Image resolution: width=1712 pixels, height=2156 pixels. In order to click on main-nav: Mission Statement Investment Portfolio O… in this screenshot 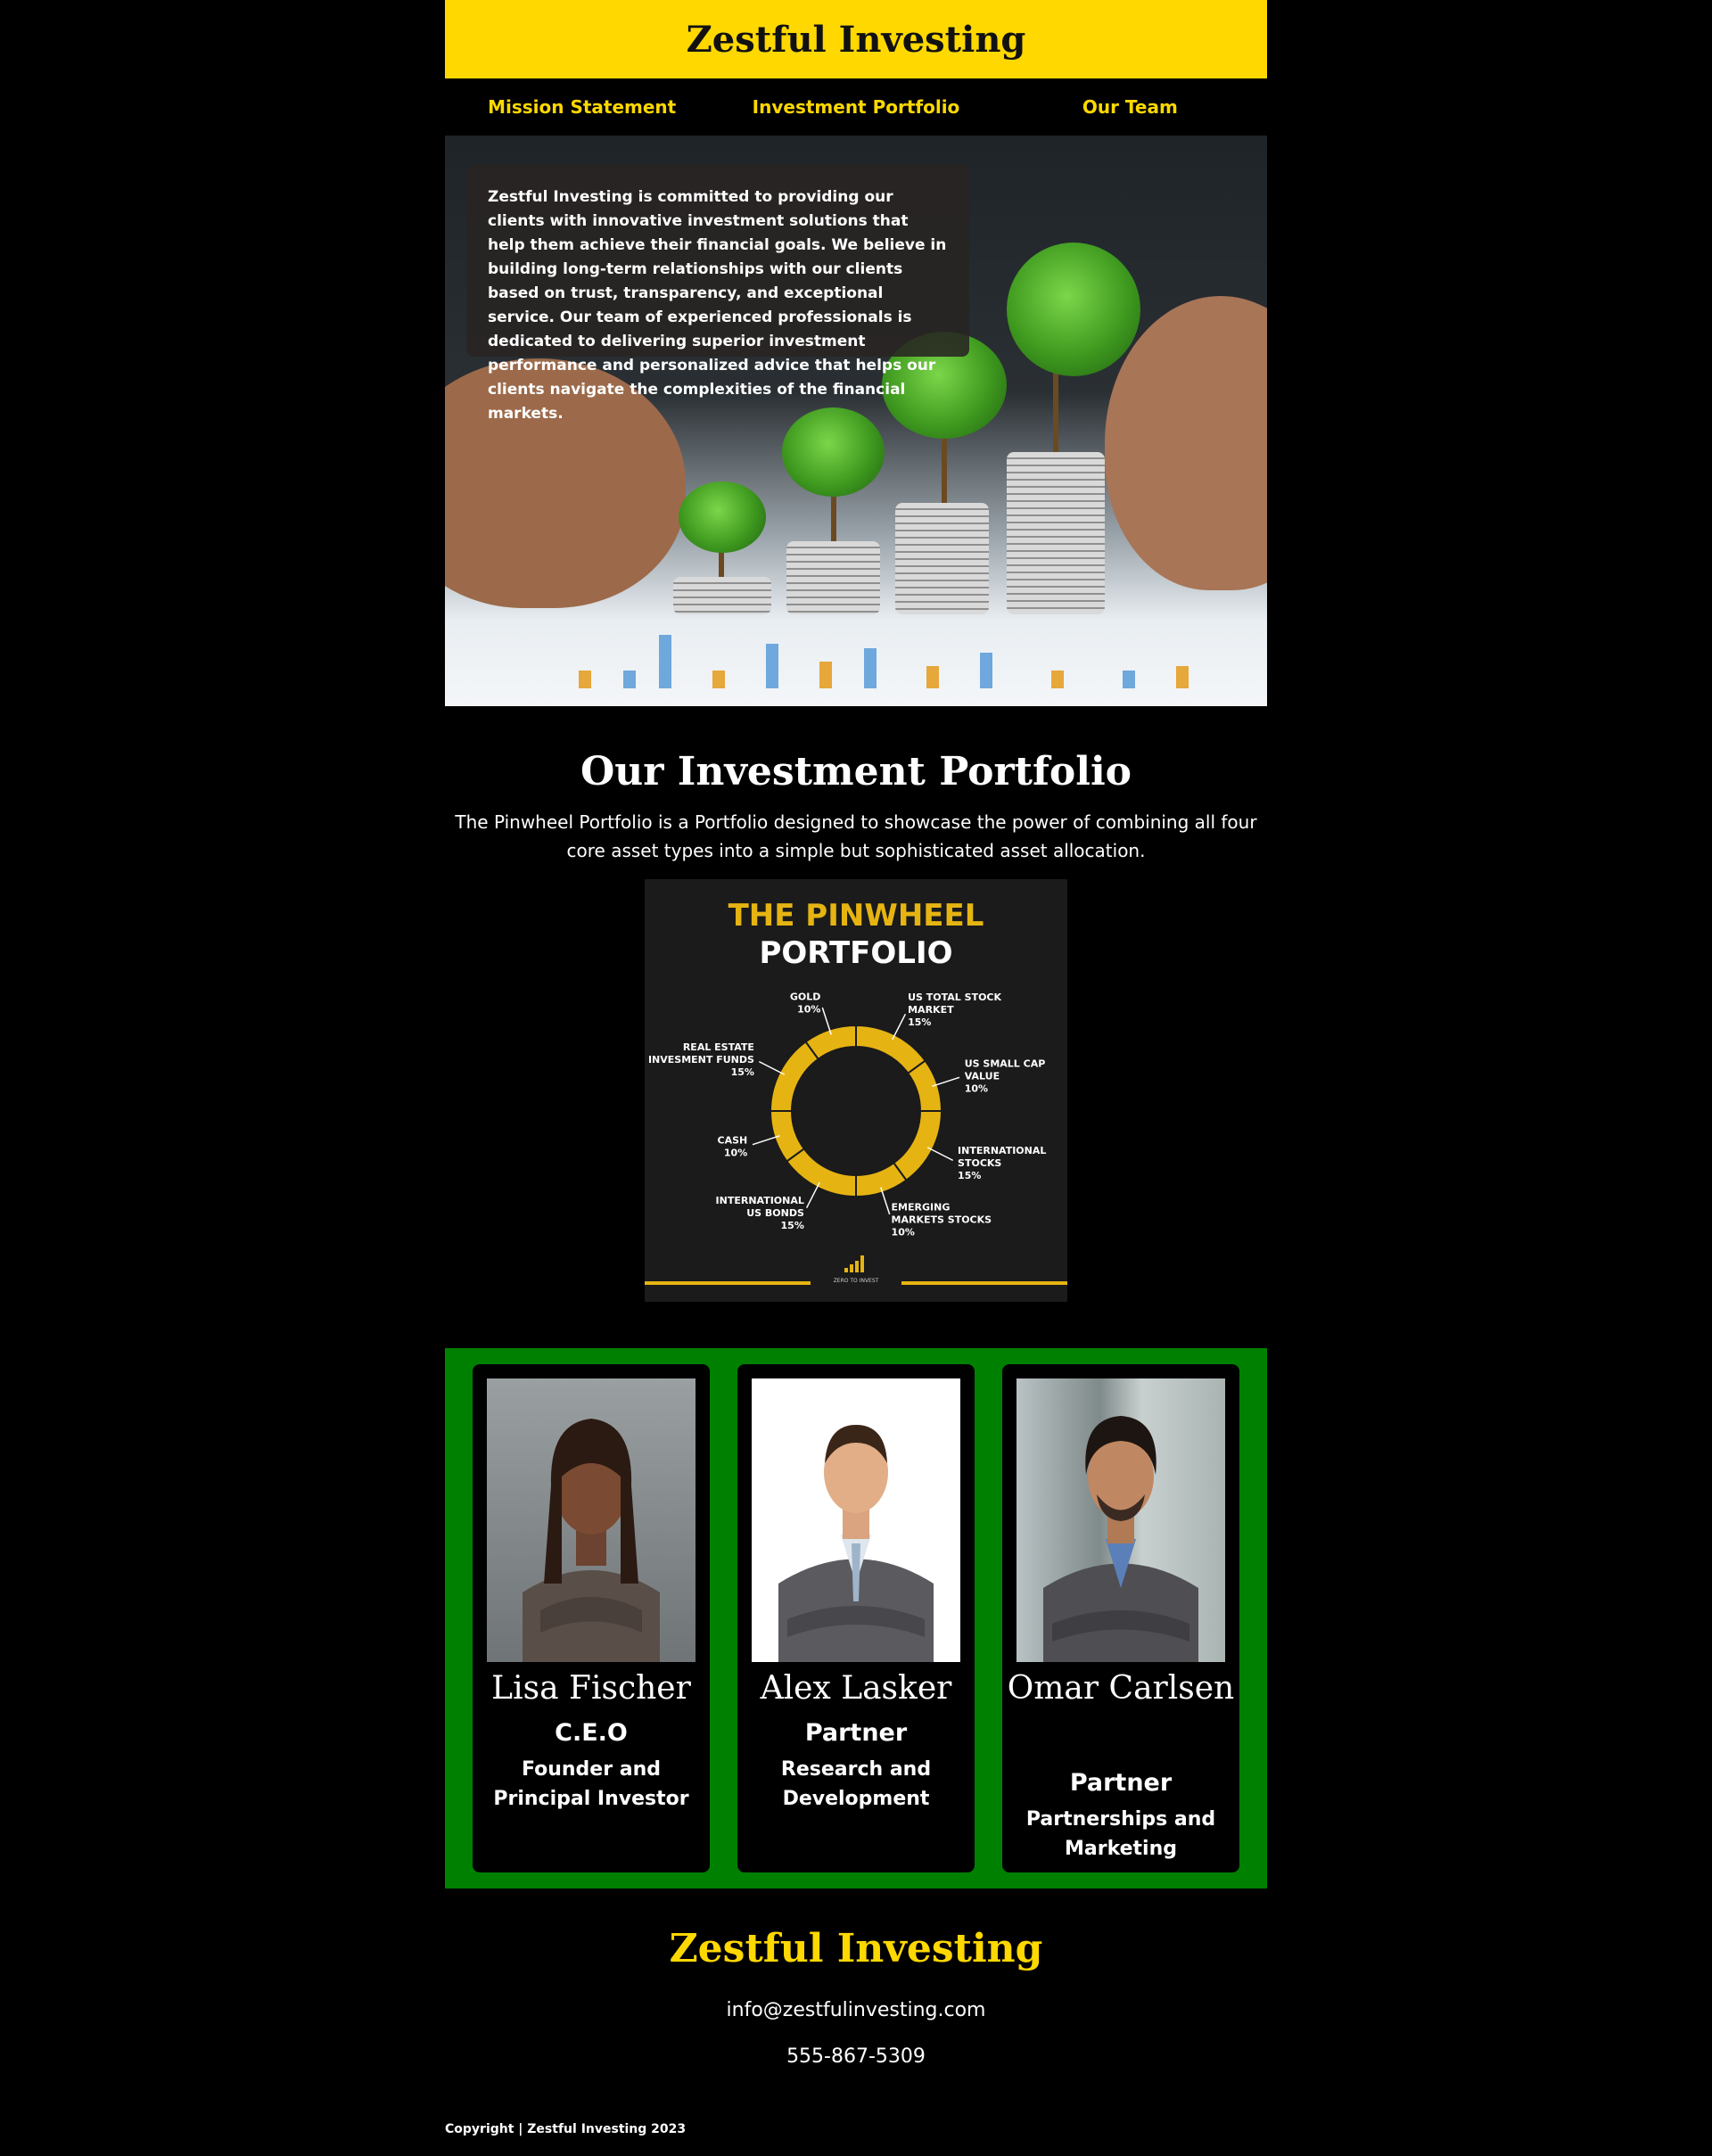, I will do `click(856, 107)`.